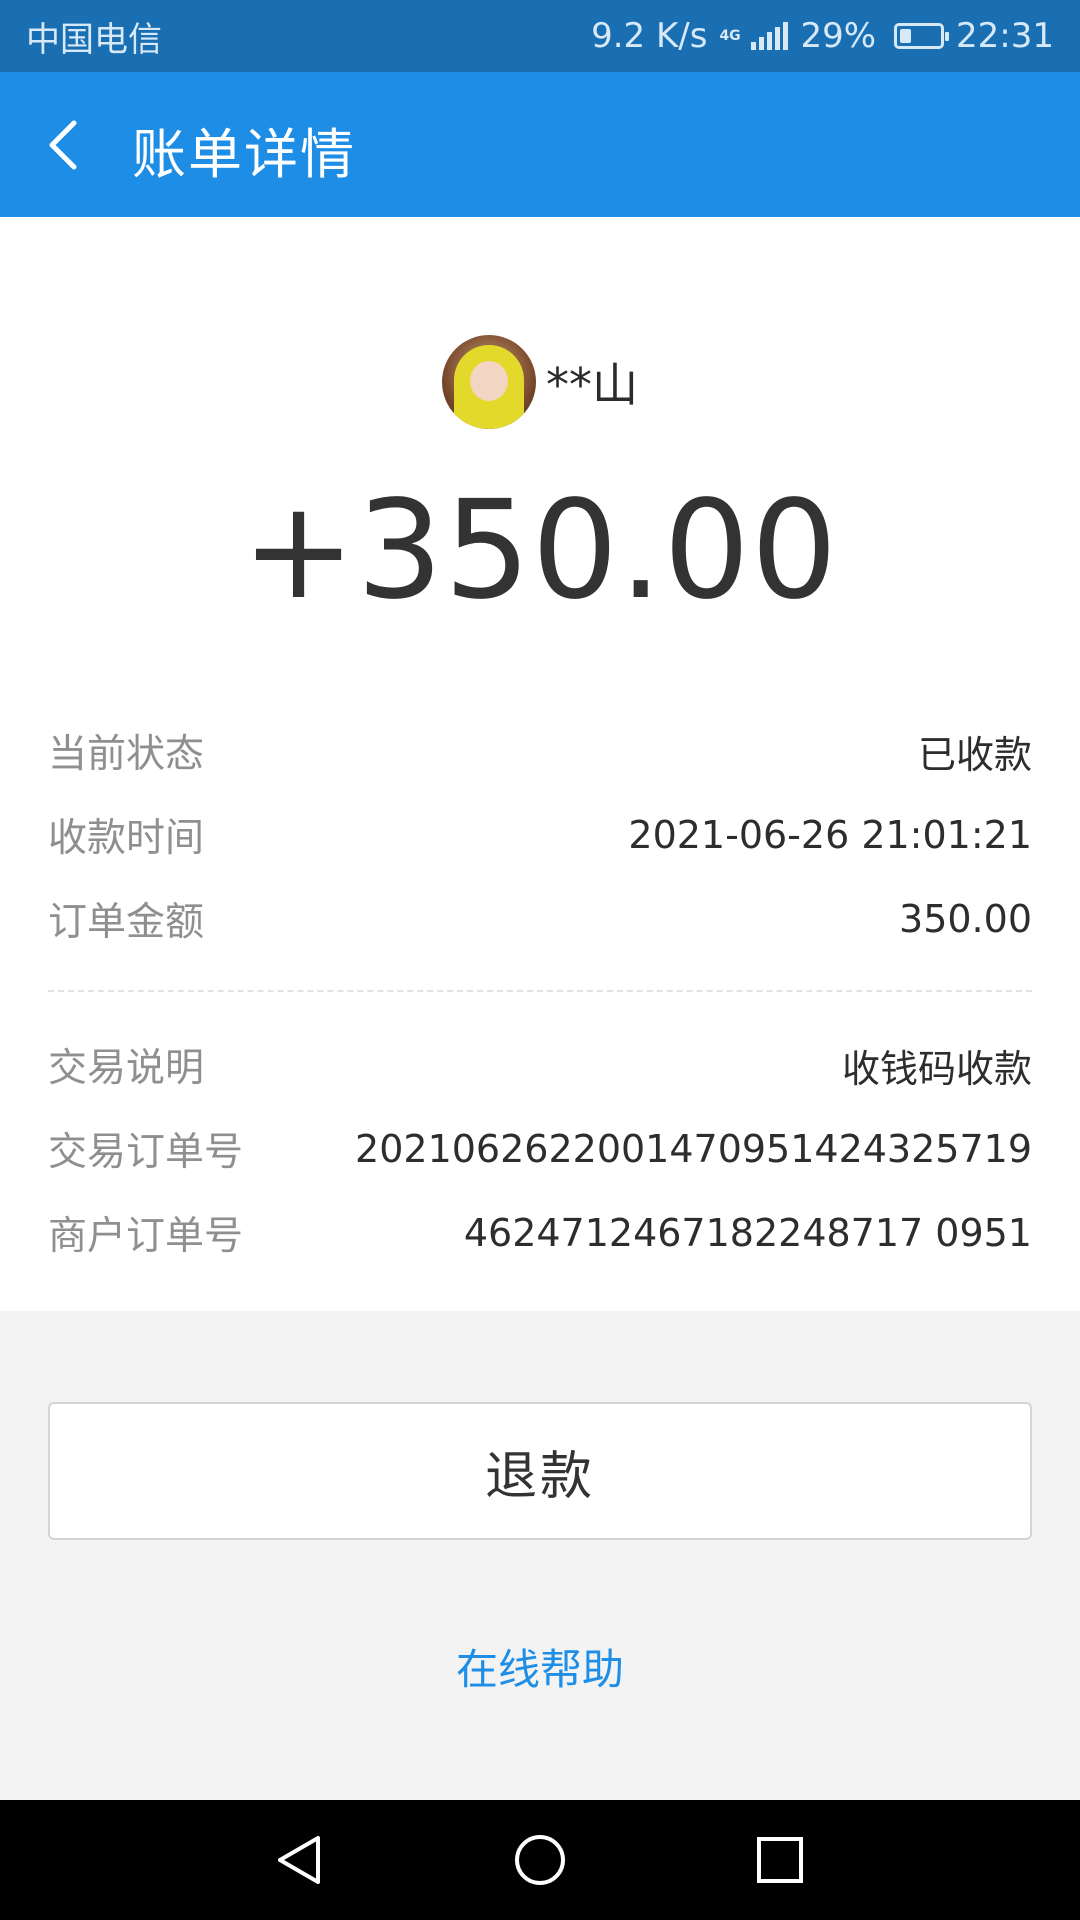 This screenshot has width=1080, height=1920. I want to click on nav-back-button, so click(300, 1860).